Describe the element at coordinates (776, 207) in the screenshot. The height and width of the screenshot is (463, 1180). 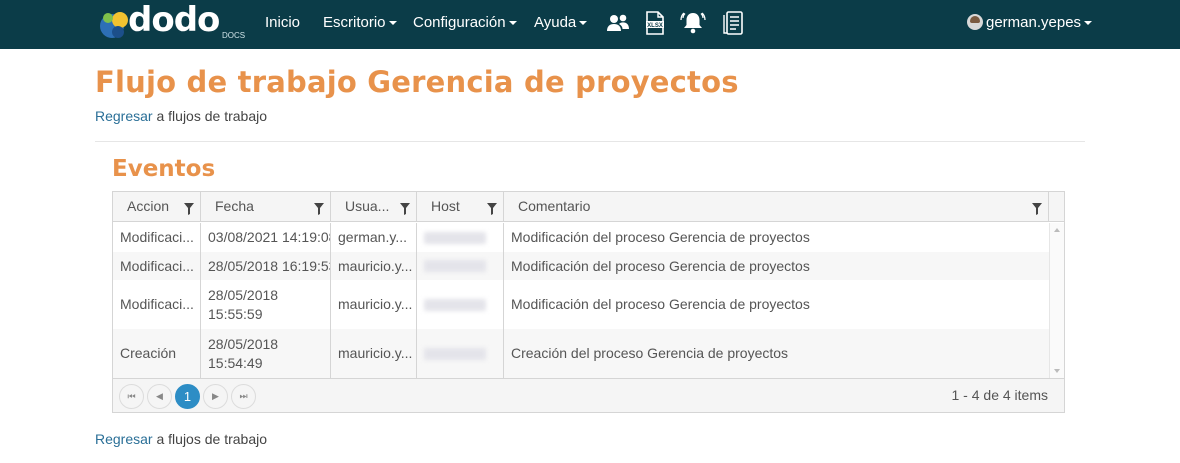
I see `column-header-comentario: Comentario` at that location.